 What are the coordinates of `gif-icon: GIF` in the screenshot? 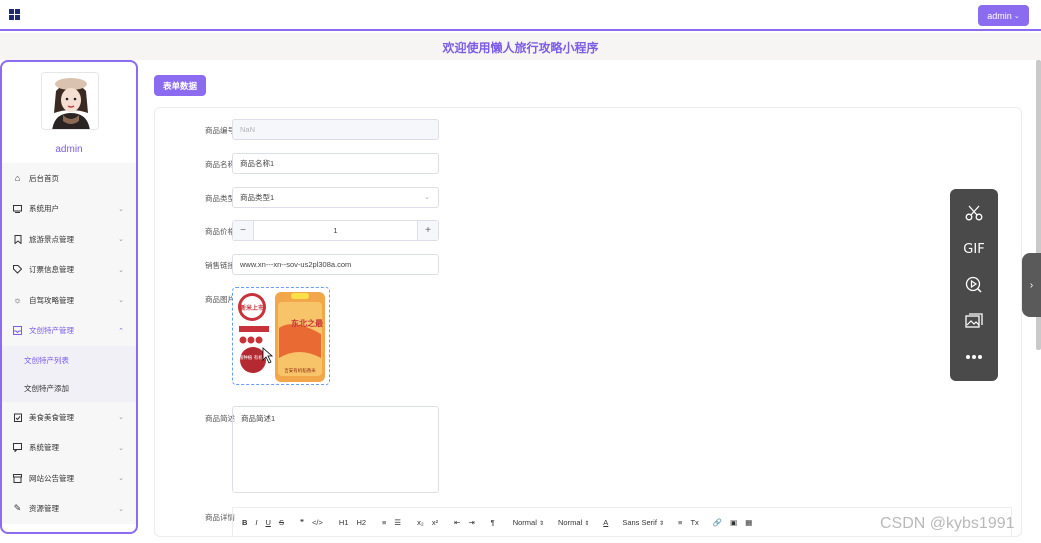 It's located at (974, 249).